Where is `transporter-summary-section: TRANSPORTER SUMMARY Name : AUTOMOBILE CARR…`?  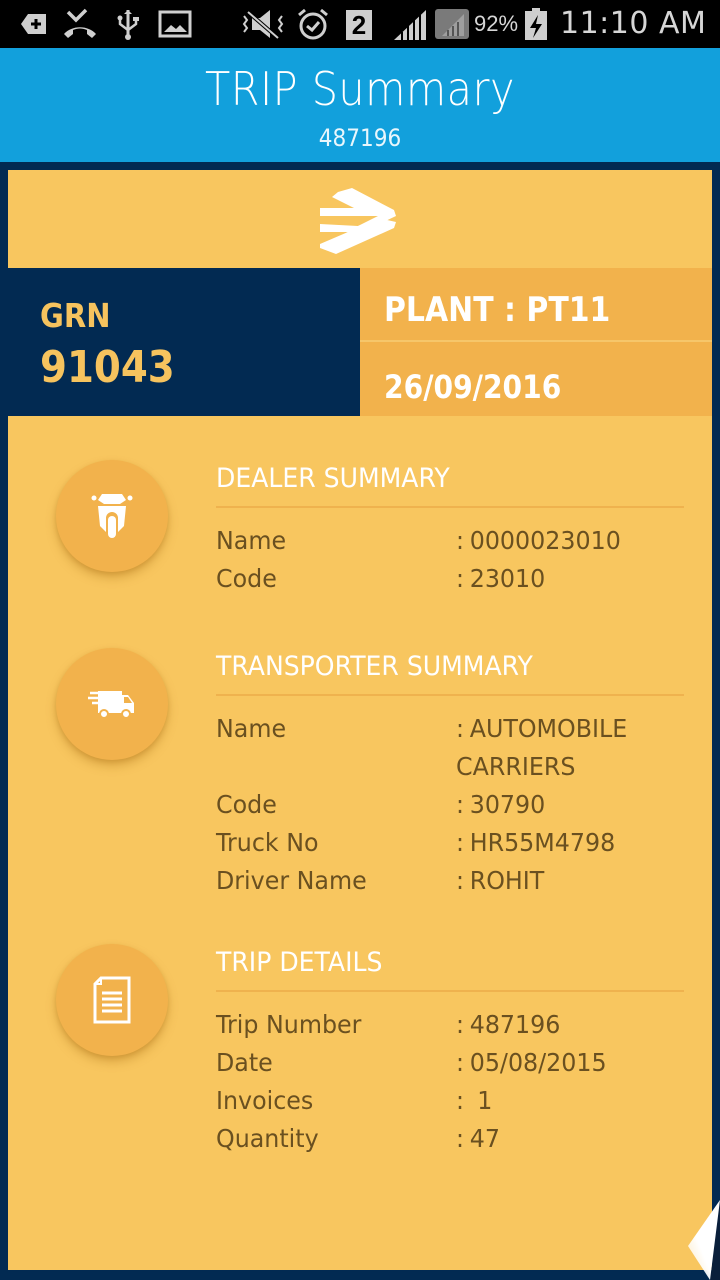 transporter-summary-section: TRANSPORTER SUMMARY Name : AUTOMOBILE CARR… is located at coordinates (450, 775).